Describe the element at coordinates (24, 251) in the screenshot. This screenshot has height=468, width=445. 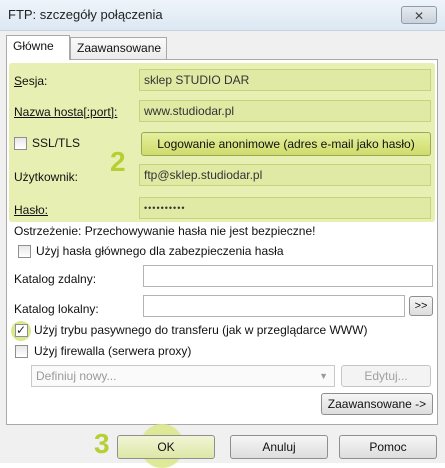
I see `master-password-checkbox` at that location.